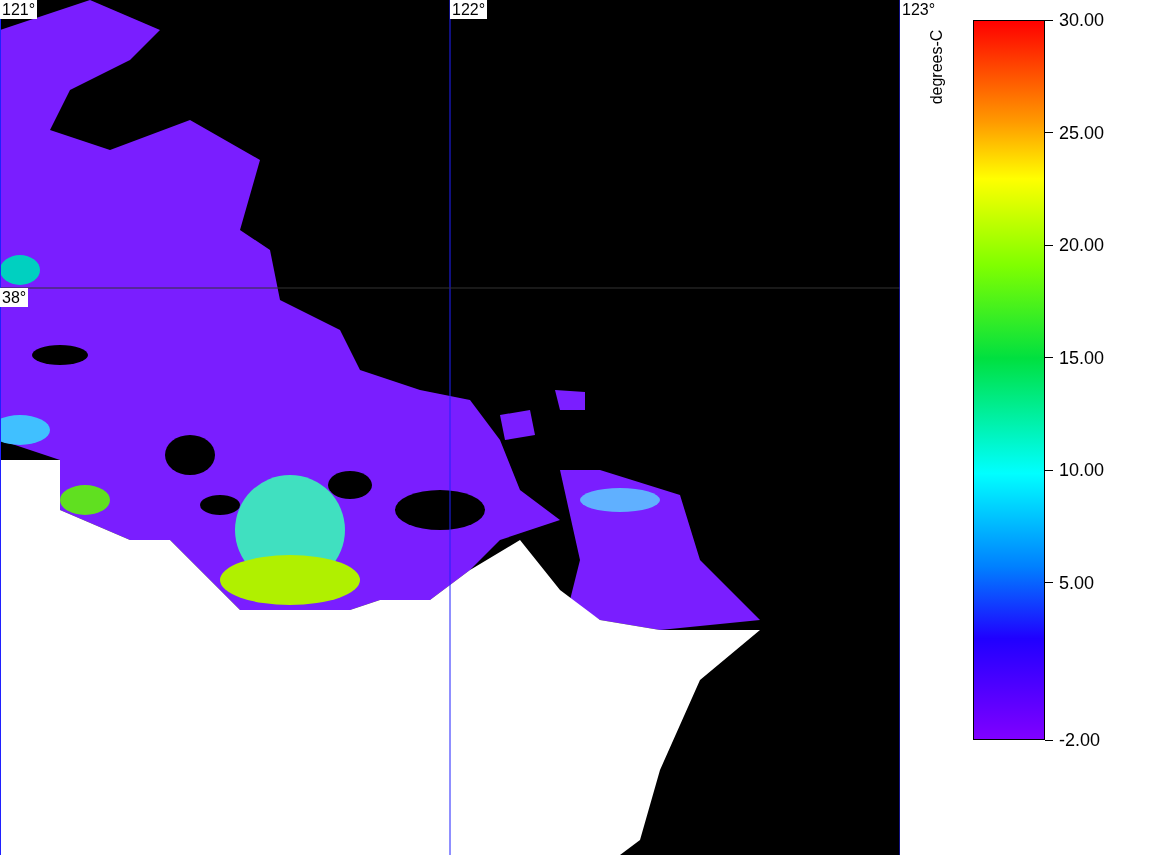 This screenshot has width=1166, height=855. What do you see at coordinates (937, 67) in the screenshot?
I see `unit-label: degrees-C` at bounding box center [937, 67].